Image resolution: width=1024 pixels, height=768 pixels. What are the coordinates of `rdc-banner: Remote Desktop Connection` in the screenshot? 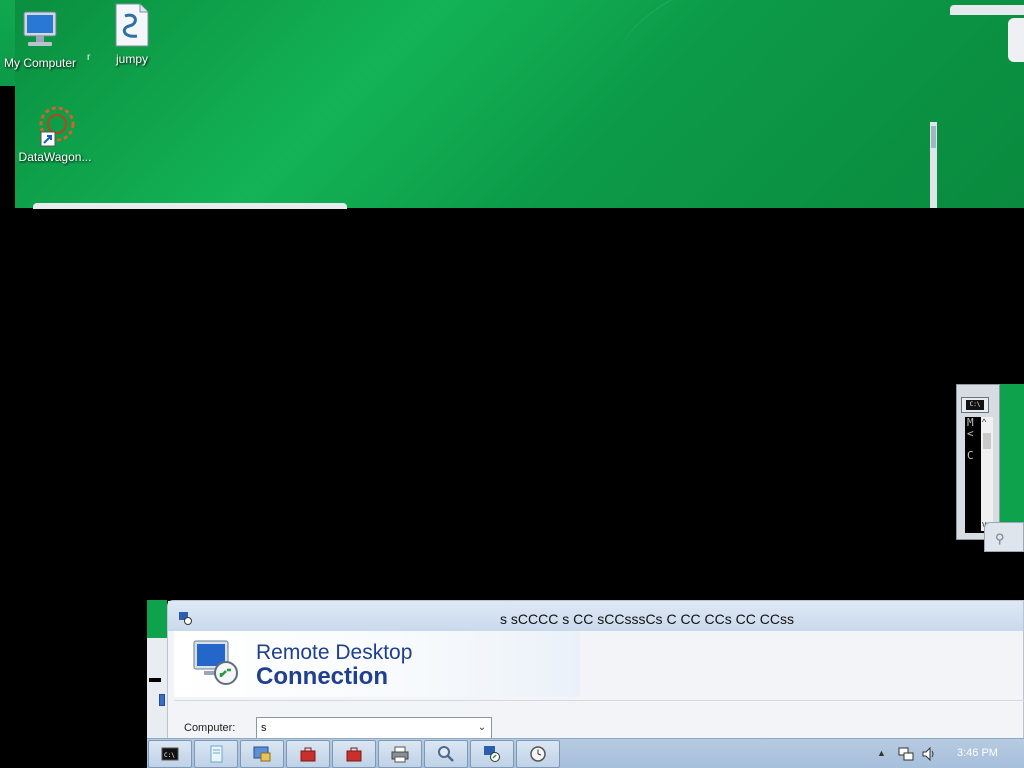 It's located at (377, 664).